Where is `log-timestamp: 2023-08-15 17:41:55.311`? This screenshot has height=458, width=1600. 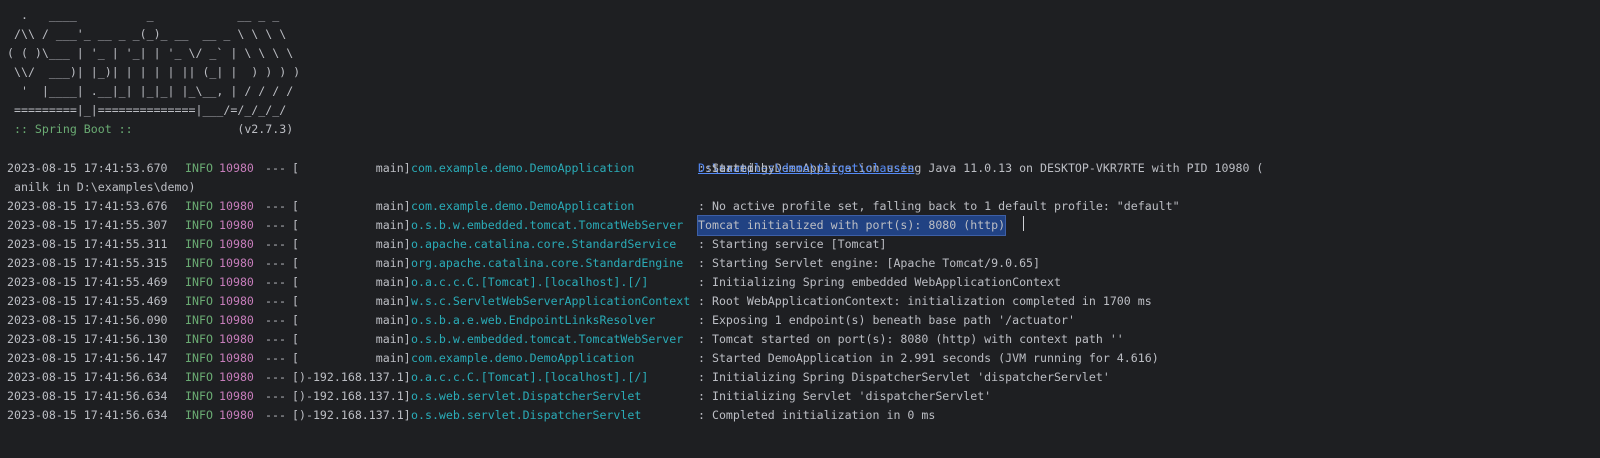
log-timestamp: 2023-08-15 17:41:55.311 is located at coordinates (87, 244).